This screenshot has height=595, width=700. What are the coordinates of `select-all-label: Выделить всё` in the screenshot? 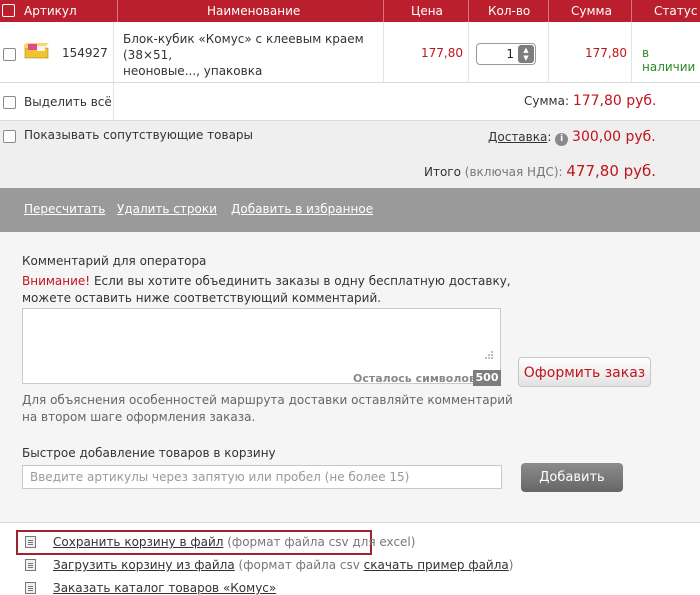 It's located at (68, 102).